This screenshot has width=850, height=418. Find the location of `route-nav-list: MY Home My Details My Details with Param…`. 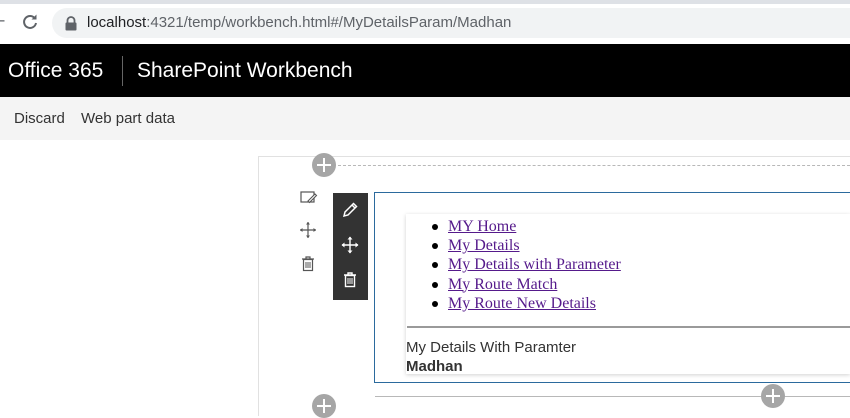

route-nav-list: MY Home My Details My Details with Param… is located at coordinates (526, 265).